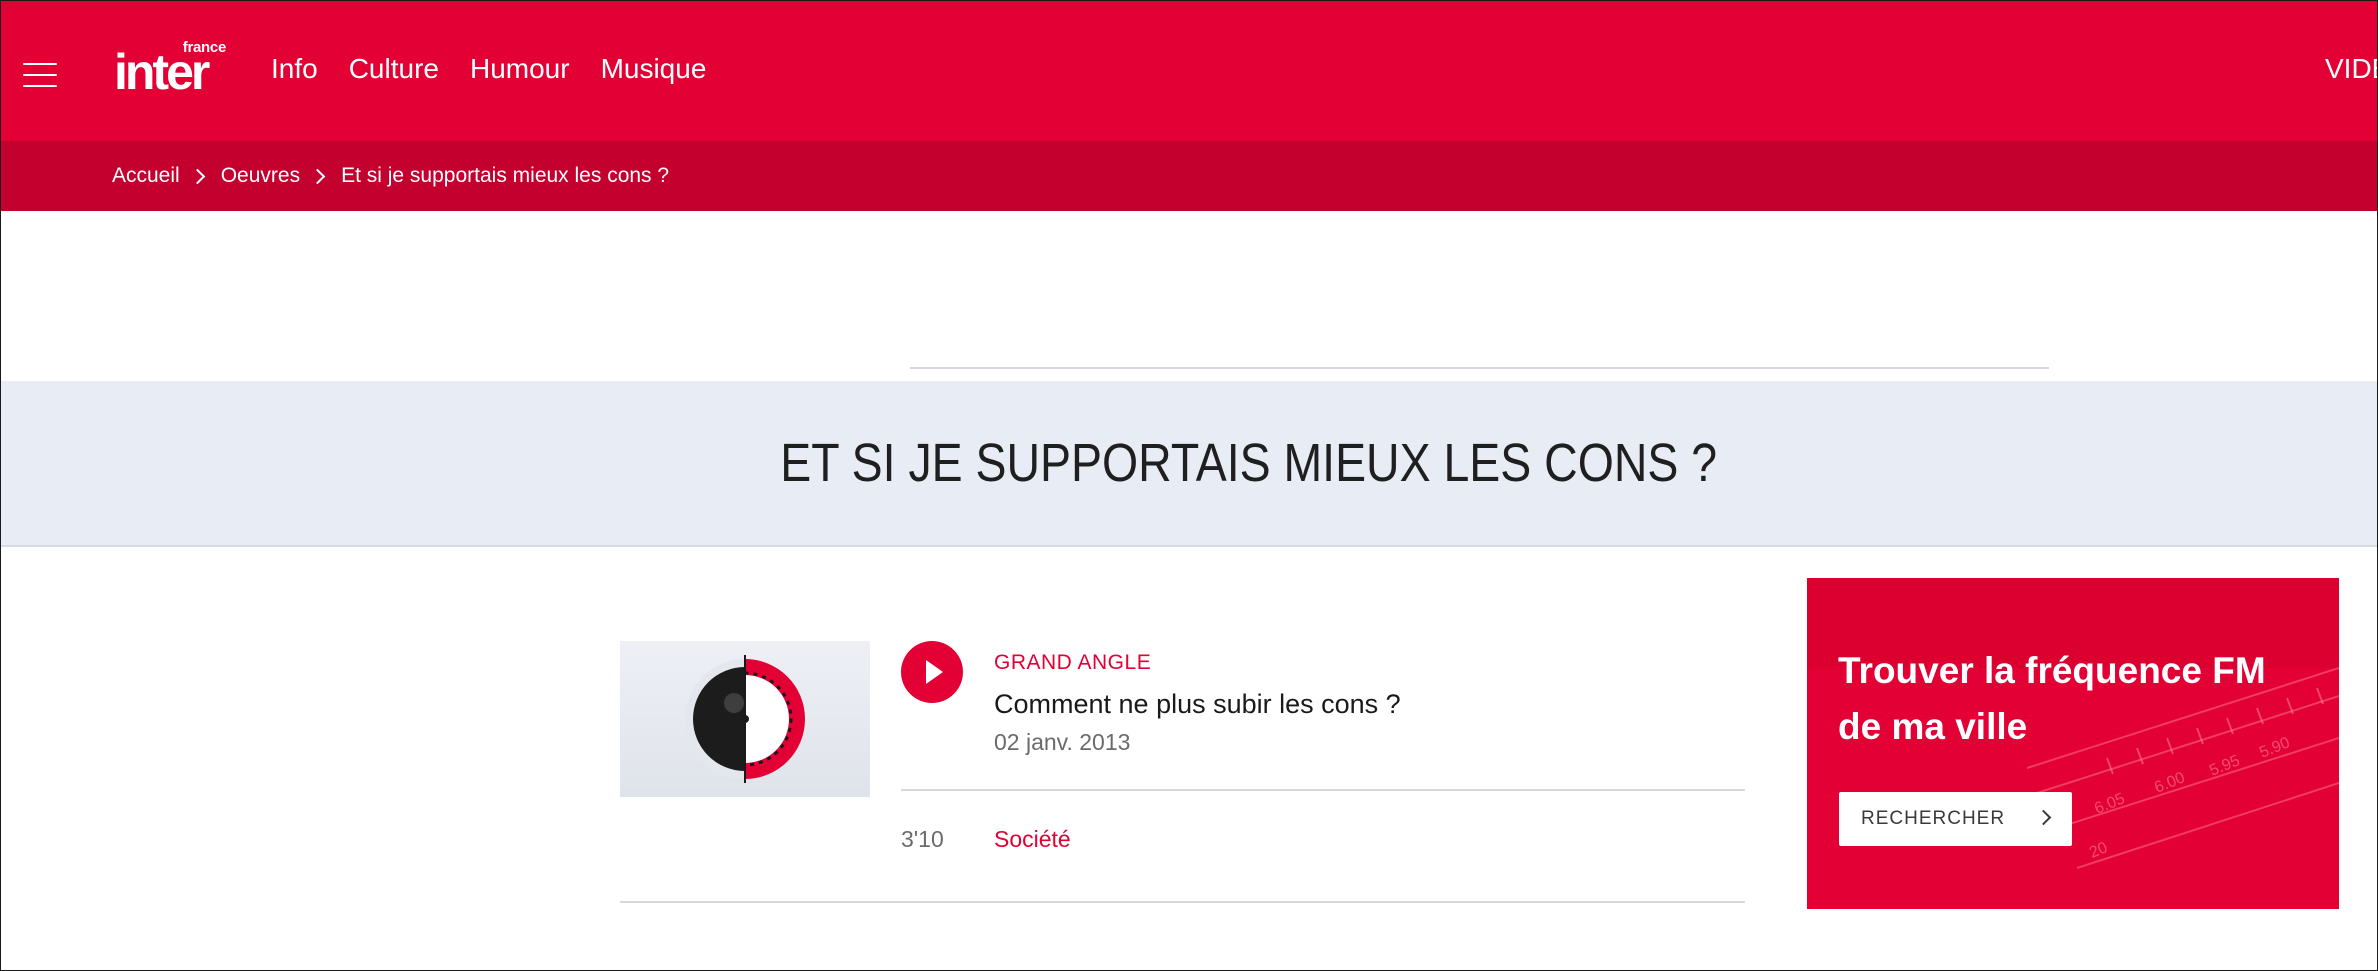  I want to click on episode-title: Comment ne plus subir les cons ?, so click(1197, 704).